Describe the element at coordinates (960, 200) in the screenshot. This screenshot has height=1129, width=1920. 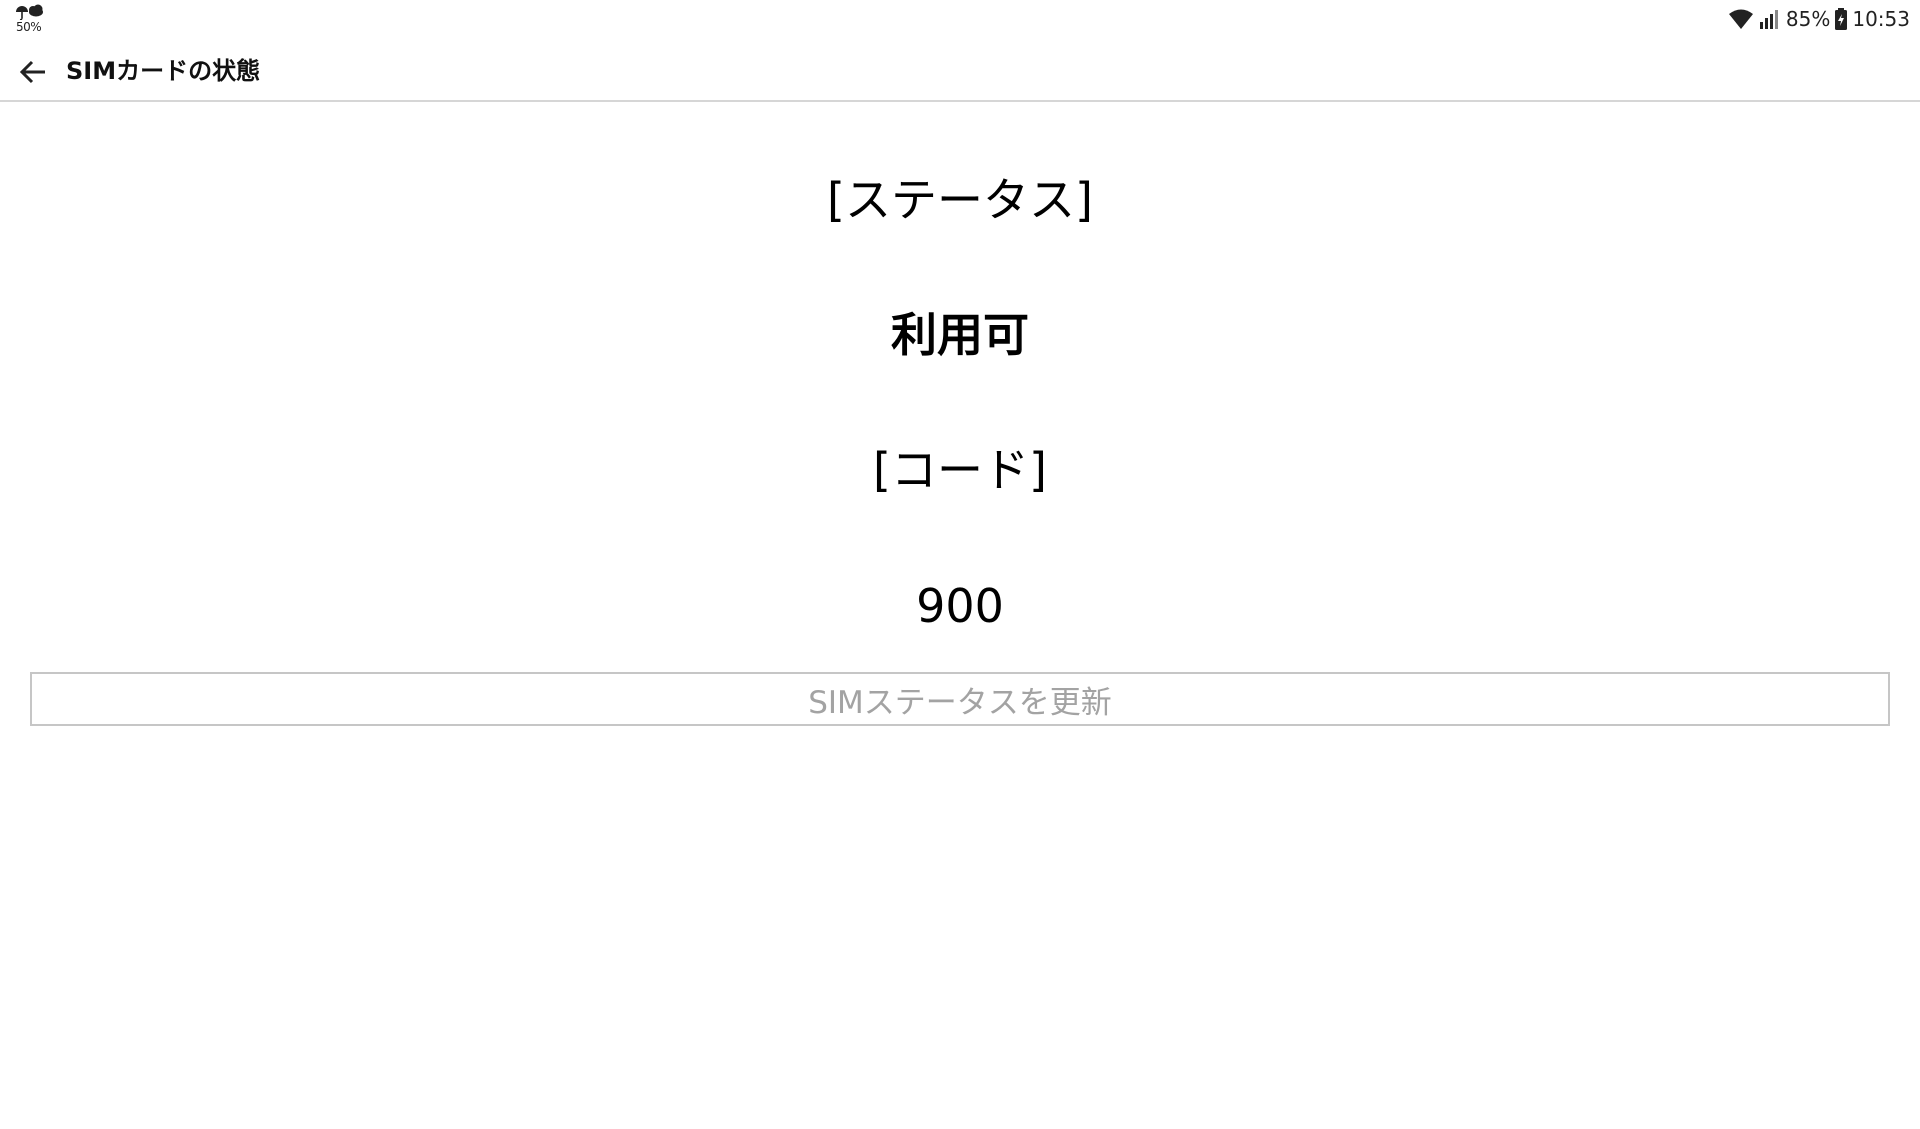
I see `status-heading: [ステータス]` at that location.